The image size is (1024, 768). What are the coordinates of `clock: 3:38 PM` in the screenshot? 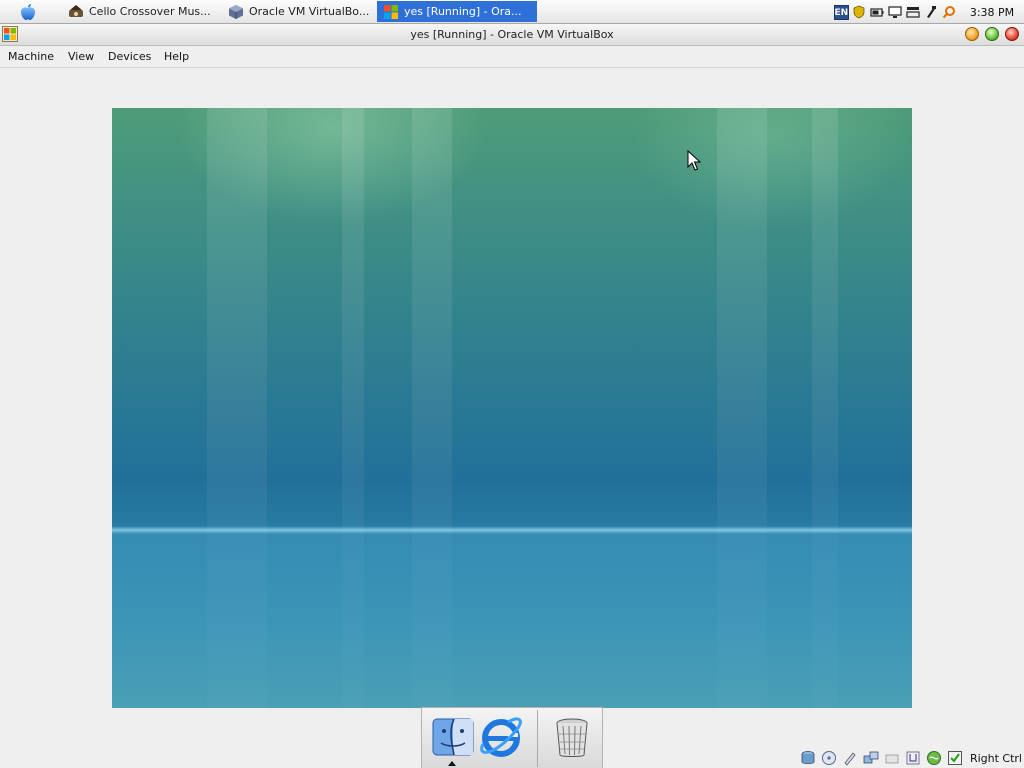 It's located at (992, 12).